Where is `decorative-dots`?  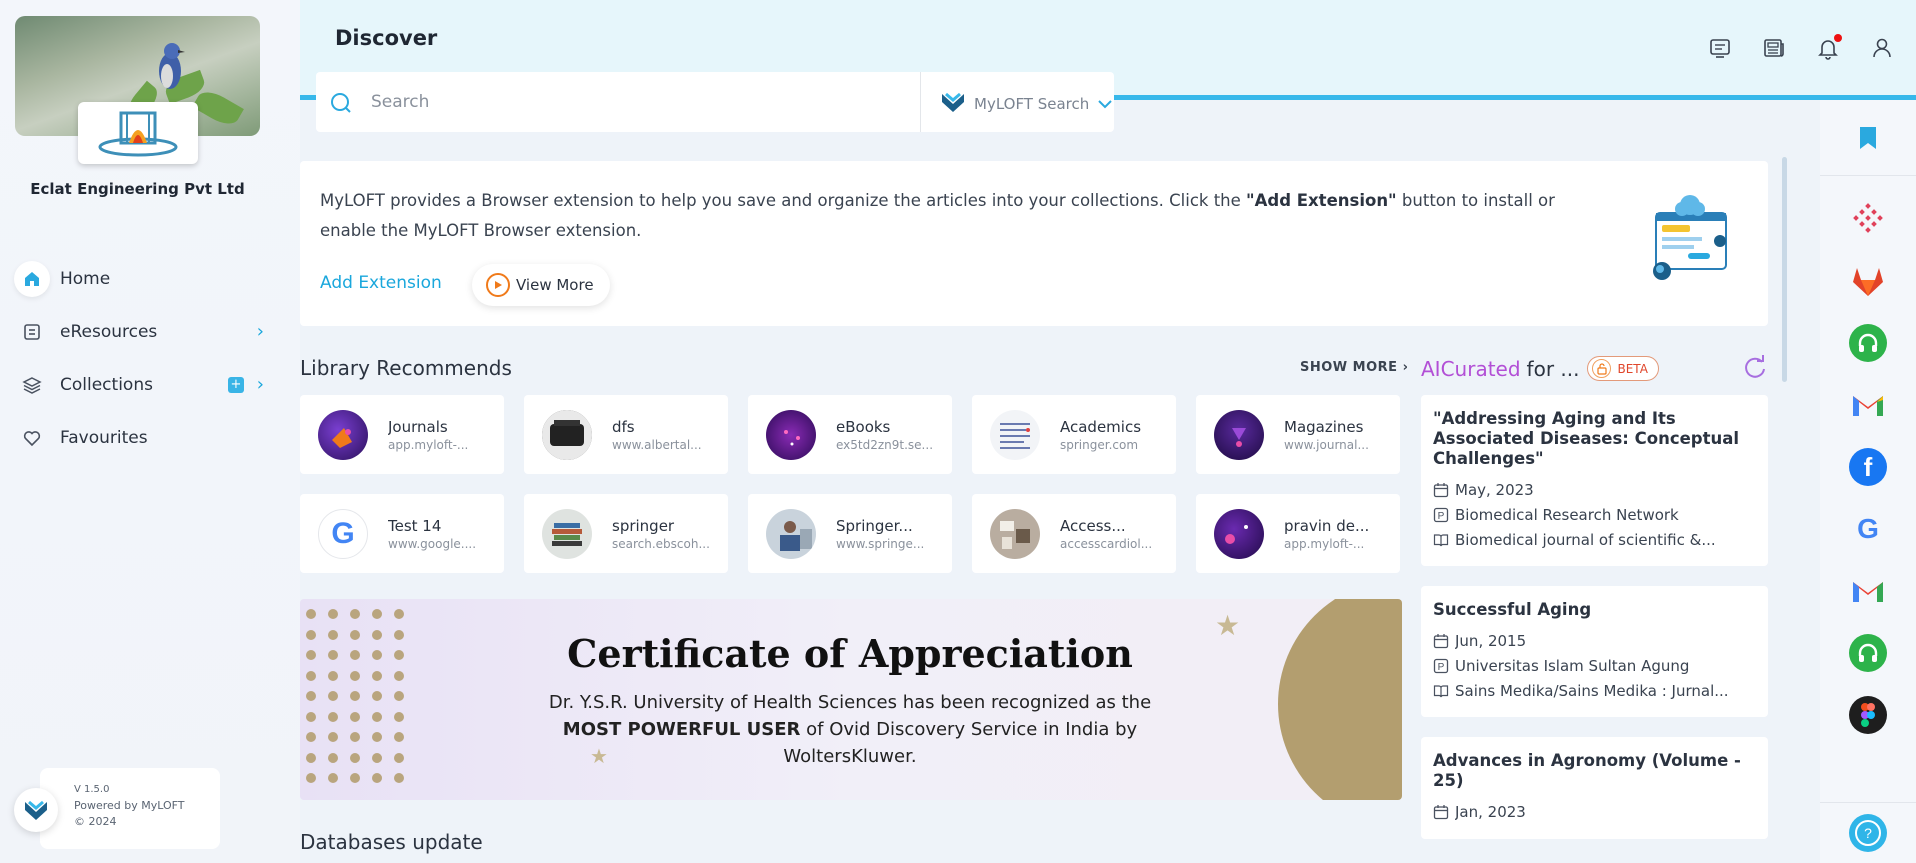 decorative-dots is located at coordinates (361, 696).